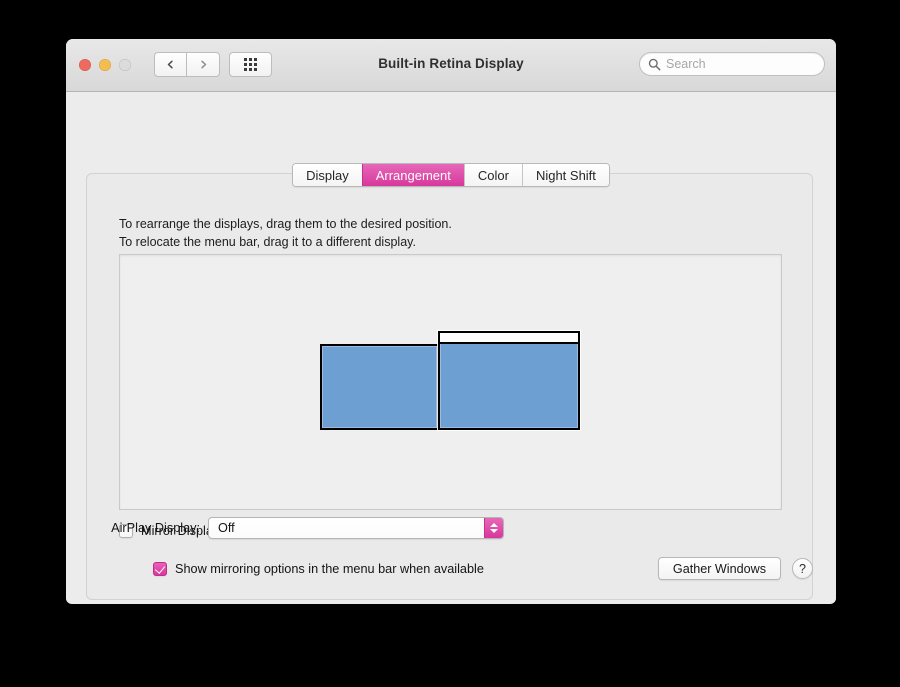  I want to click on search-field, so click(732, 64).